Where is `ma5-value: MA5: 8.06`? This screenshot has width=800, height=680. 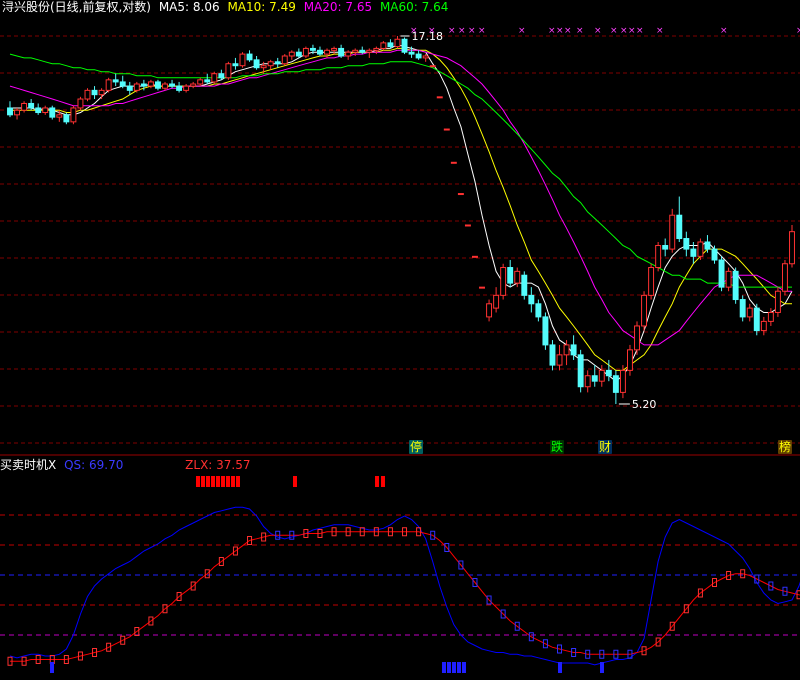
ma5-value: MA5: 8.06 is located at coordinates (189, 7).